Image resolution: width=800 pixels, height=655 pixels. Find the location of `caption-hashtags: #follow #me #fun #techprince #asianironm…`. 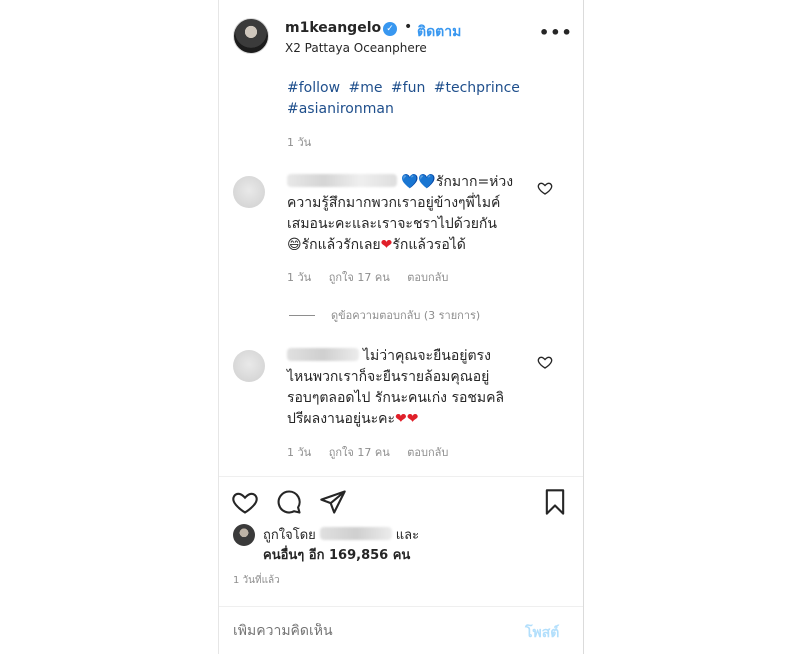

caption-hashtags: #follow #me #fun #techprince #asianironm… is located at coordinates (407, 99).